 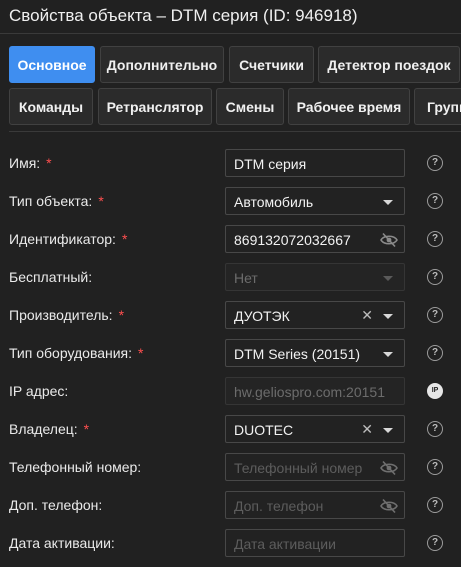 I want to click on form-row-owner: Владелец: * DUOTEC ✕ ?, so click(x=230, y=429).